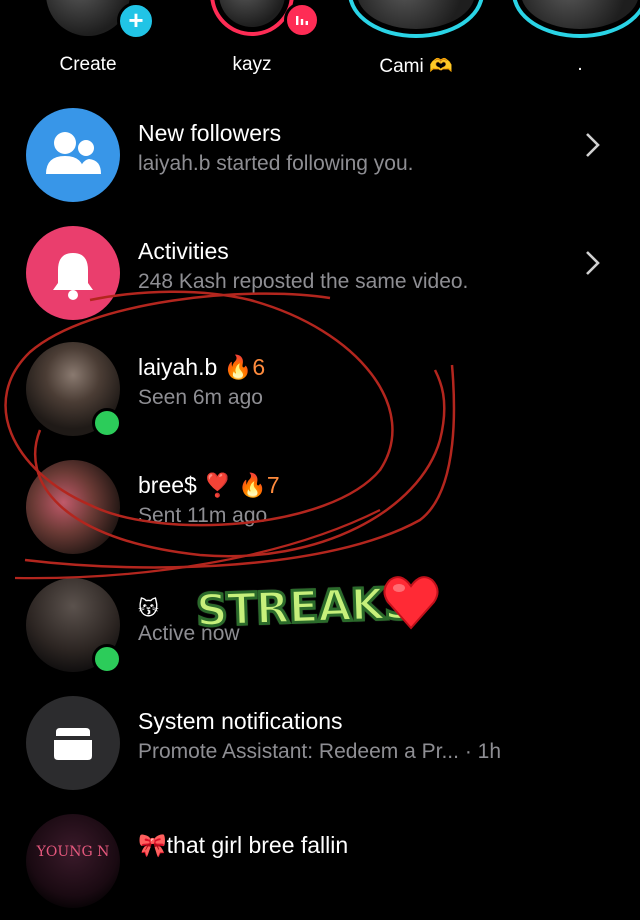 The width and height of the screenshot is (640, 920). Describe the element at coordinates (259, 367) in the screenshot. I see `streak-count: 6` at that location.